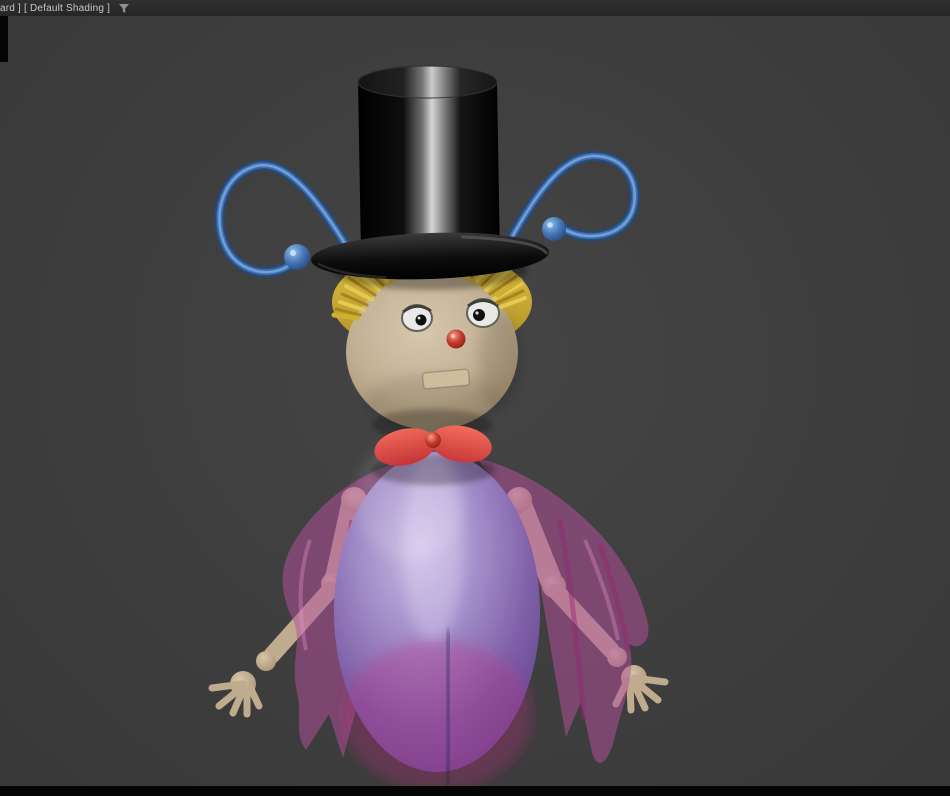 The height and width of the screenshot is (796, 950). What do you see at coordinates (483, 313) in the screenshot?
I see `eye-right` at bounding box center [483, 313].